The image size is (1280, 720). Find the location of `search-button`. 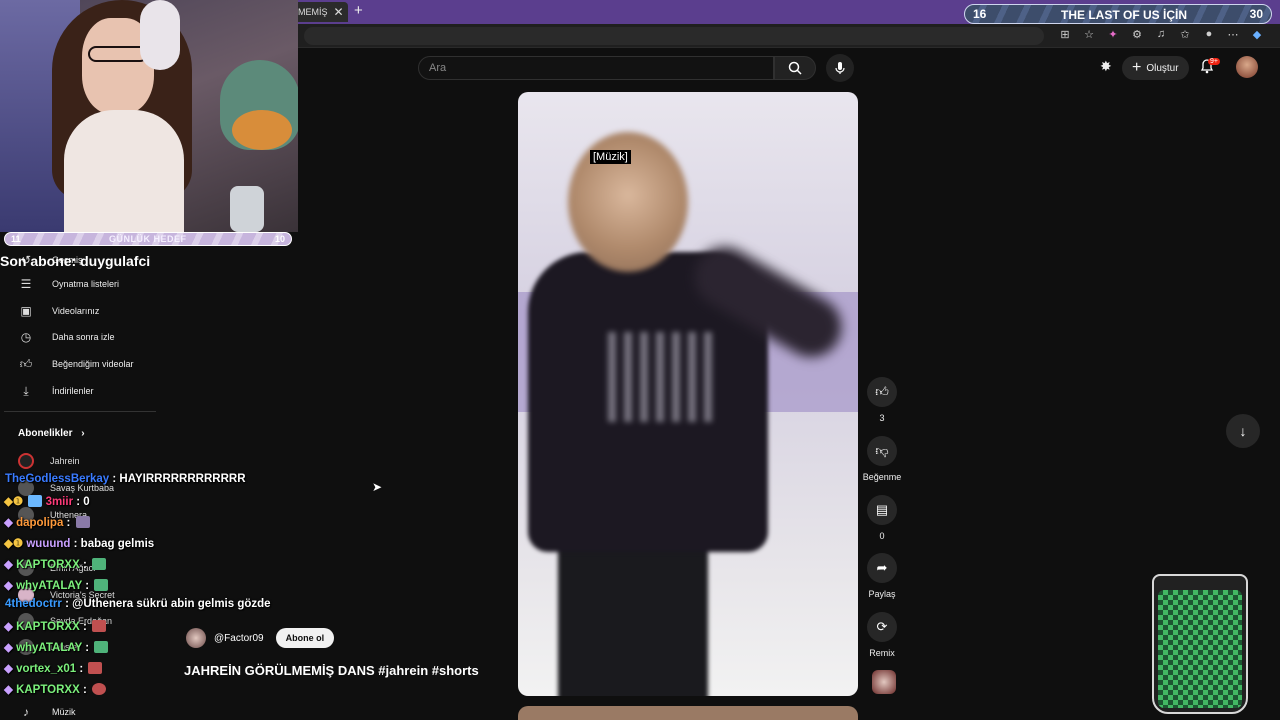

search-button is located at coordinates (795, 68).